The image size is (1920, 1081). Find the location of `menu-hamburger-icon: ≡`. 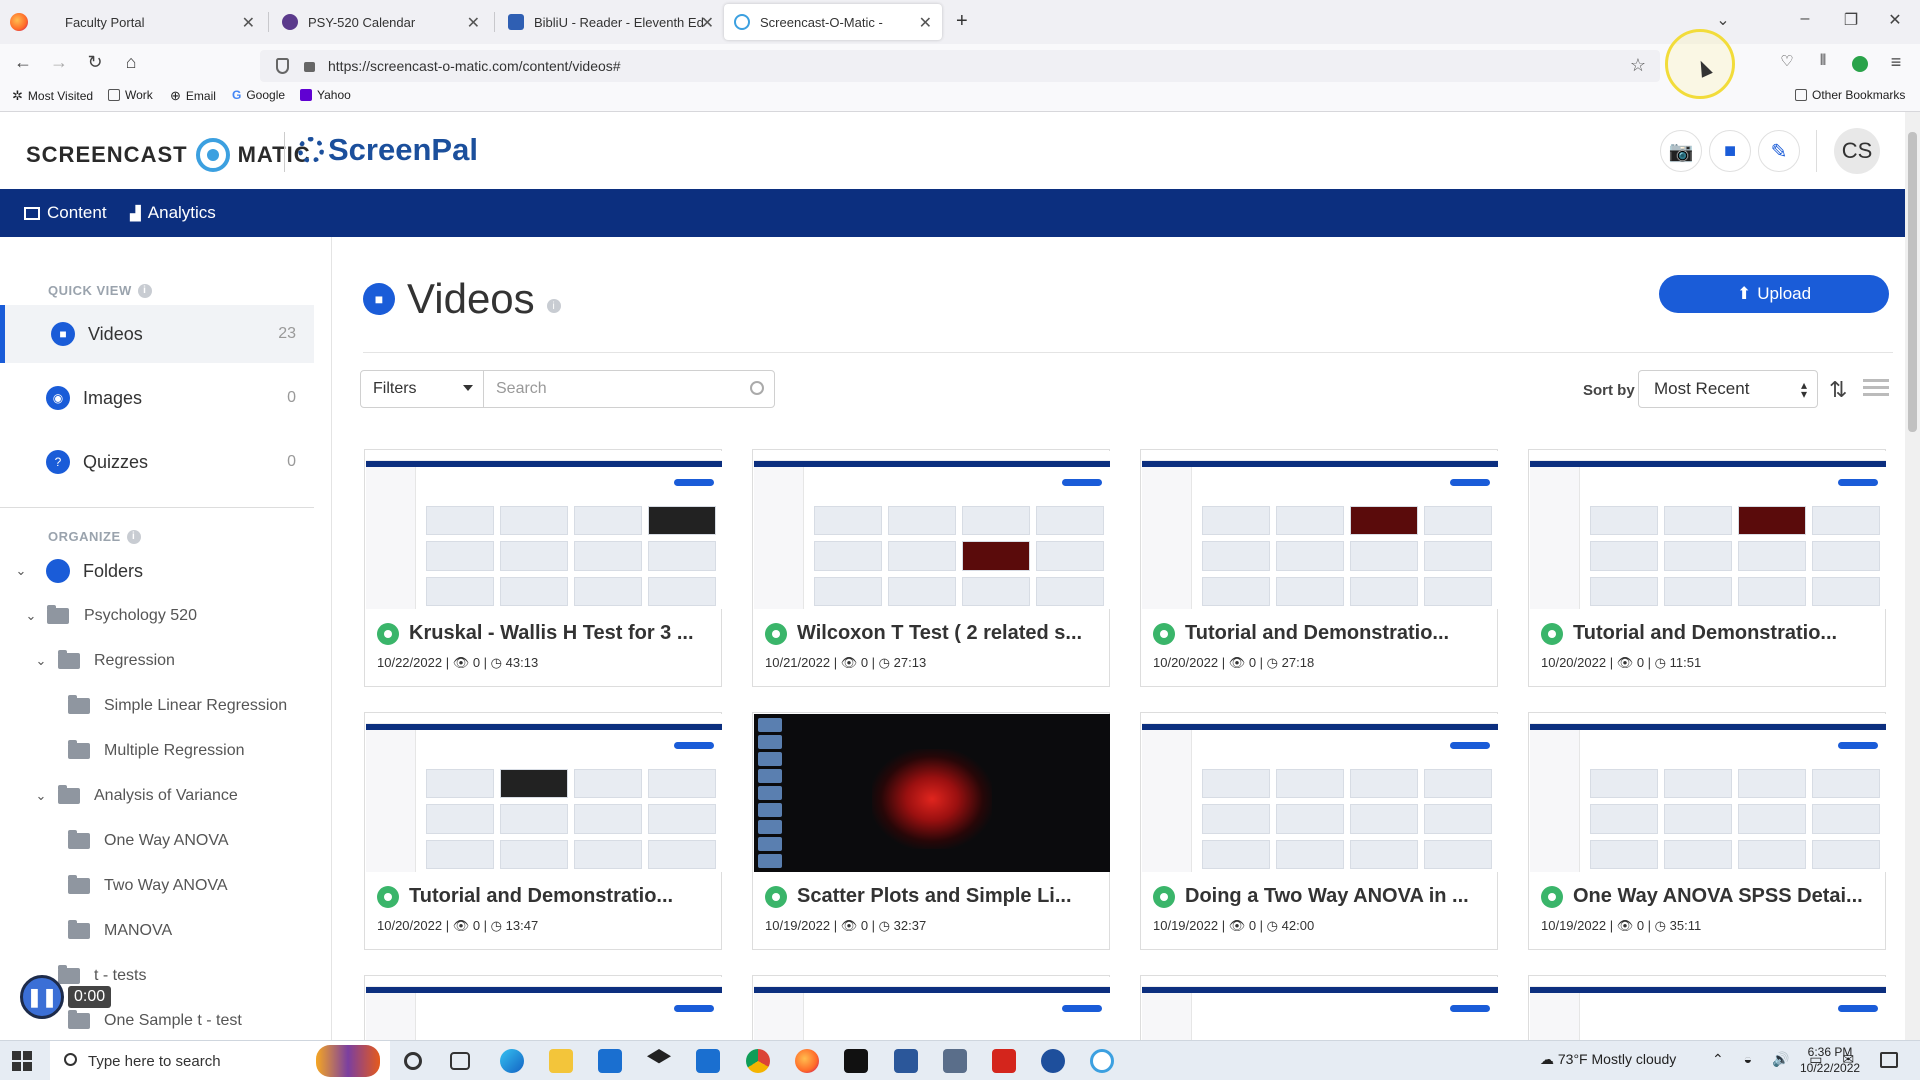

menu-hamburger-icon: ≡ is located at coordinates (1896, 62).